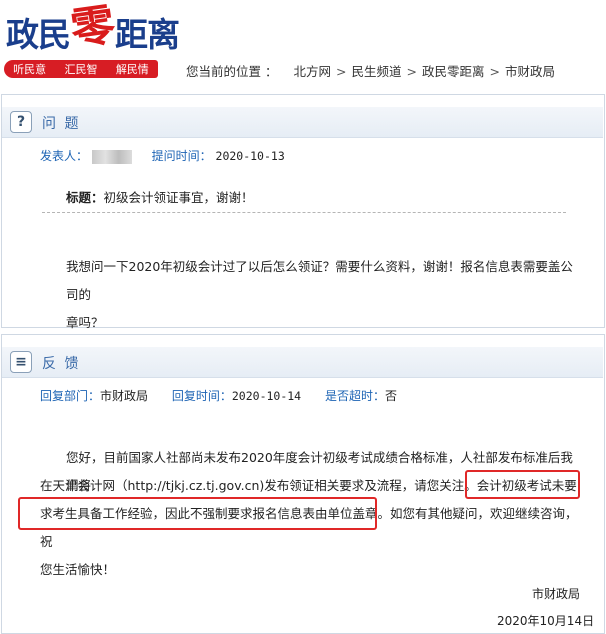 The image size is (606, 634). What do you see at coordinates (64, 156) in the screenshot?
I see `author-label: 发表人：` at bounding box center [64, 156].